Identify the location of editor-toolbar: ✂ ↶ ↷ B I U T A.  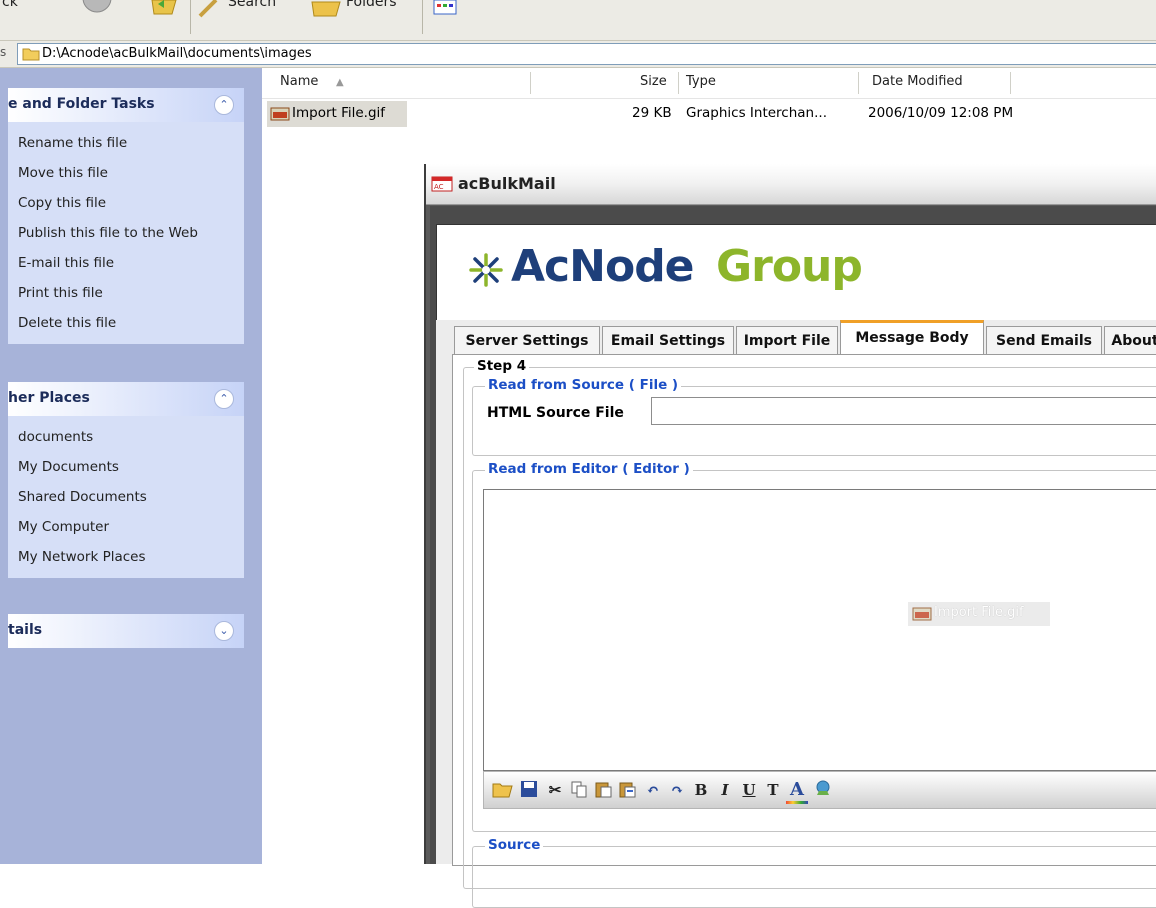
(819, 790).